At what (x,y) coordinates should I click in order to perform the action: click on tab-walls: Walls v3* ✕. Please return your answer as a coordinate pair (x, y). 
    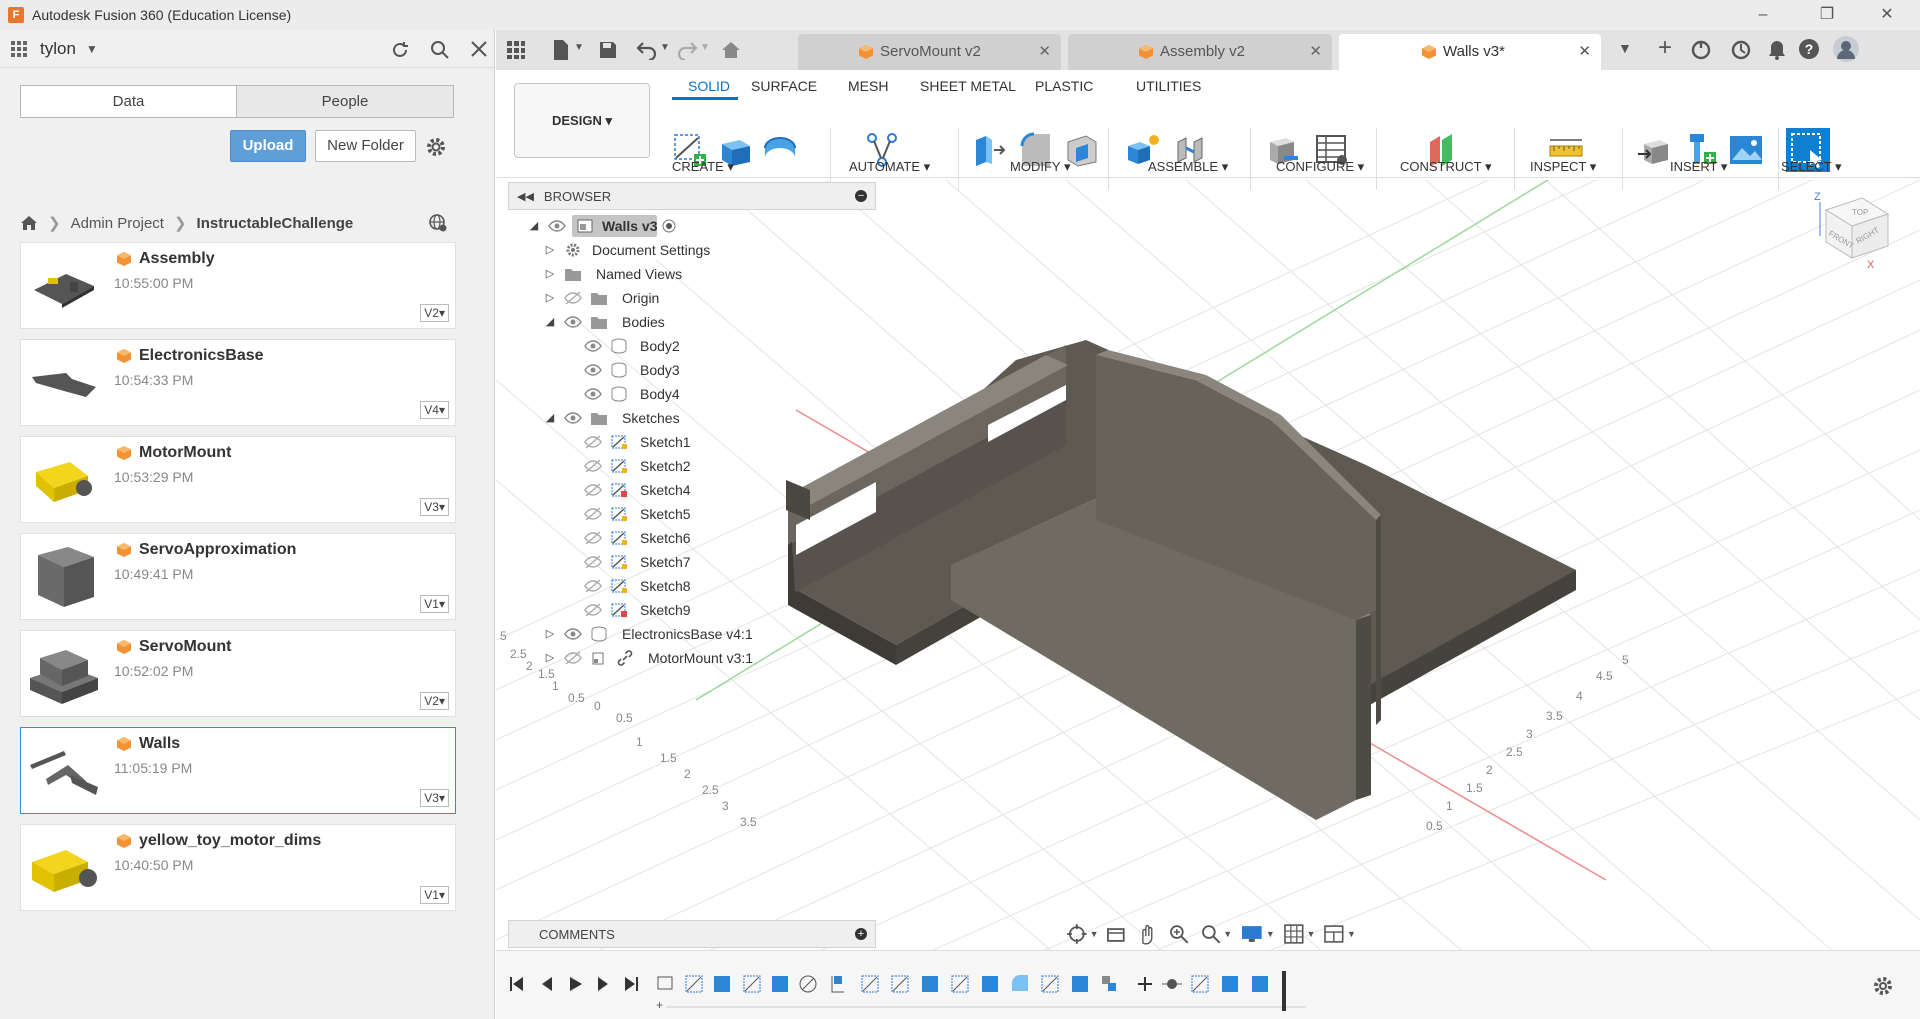
    Looking at the image, I should click on (1470, 52).